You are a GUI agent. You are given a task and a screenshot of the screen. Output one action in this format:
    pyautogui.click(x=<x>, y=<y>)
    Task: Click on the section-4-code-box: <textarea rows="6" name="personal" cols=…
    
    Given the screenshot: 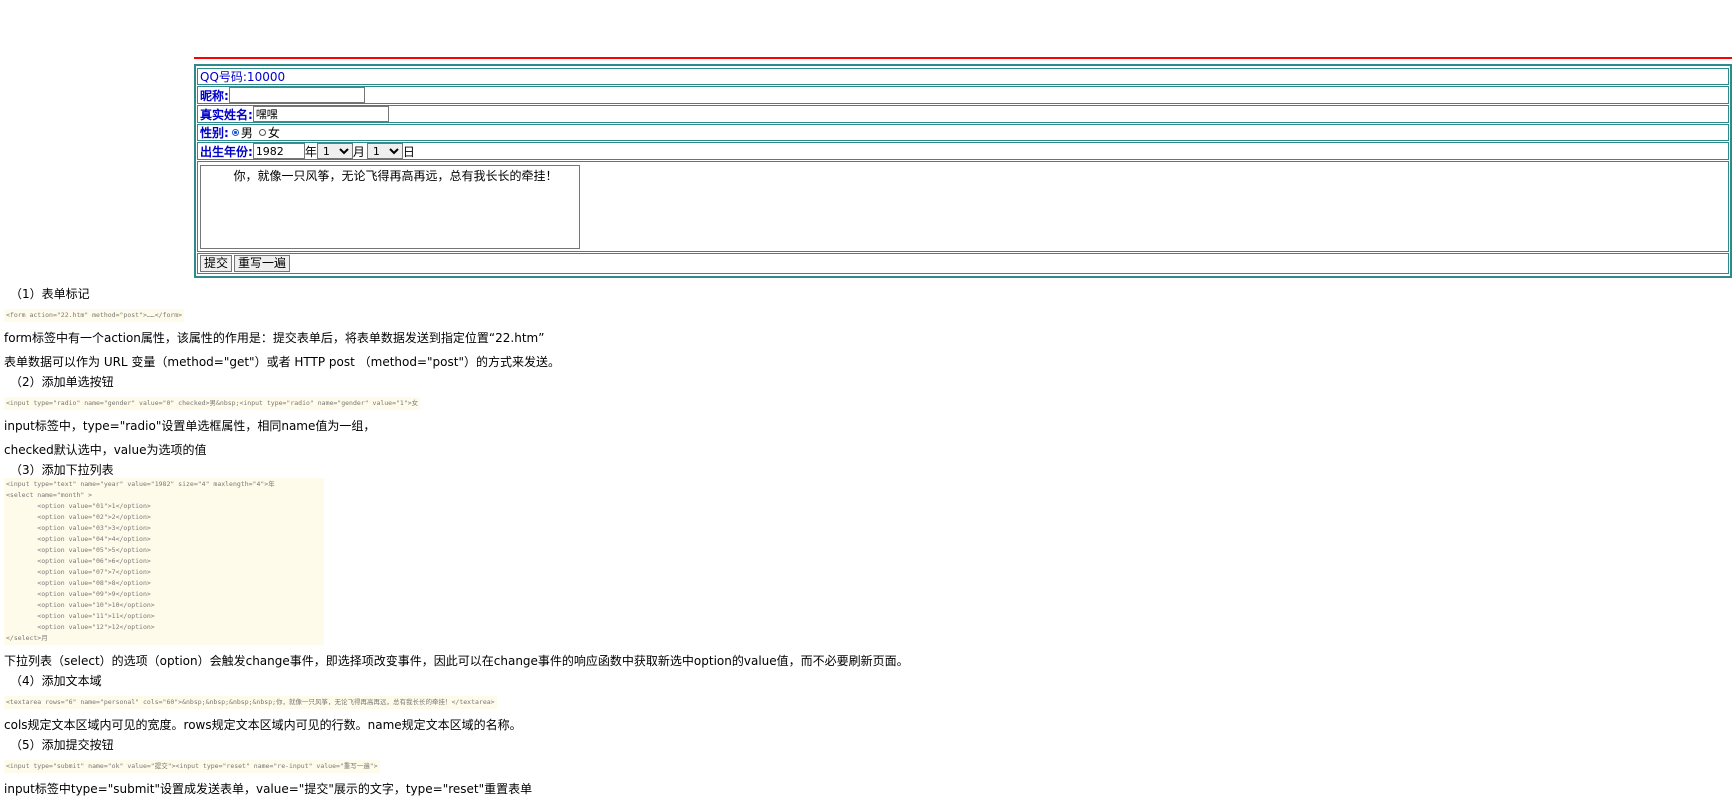 What is the action you would take?
    pyautogui.click(x=250, y=702)
    